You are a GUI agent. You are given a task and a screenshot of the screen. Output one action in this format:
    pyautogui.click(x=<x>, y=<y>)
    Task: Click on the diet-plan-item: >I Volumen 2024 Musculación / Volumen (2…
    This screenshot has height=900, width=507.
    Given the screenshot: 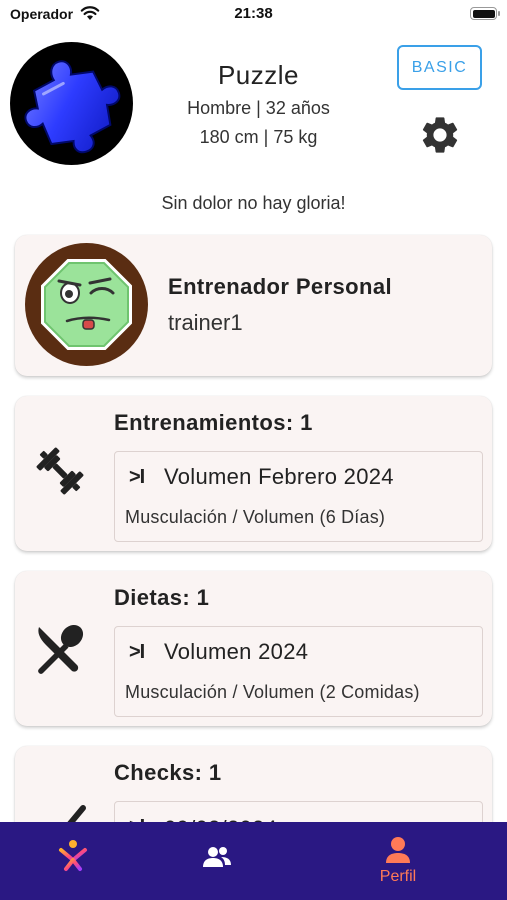 What is the action you would take?
    pyautogui.click(x=298, y=671)
    